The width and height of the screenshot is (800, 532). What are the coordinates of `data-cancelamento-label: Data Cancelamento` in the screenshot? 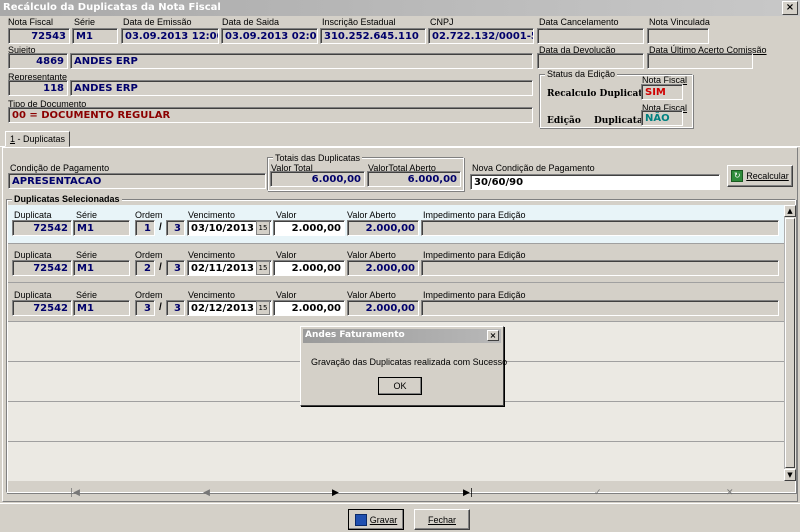 It's located at (579, 22).